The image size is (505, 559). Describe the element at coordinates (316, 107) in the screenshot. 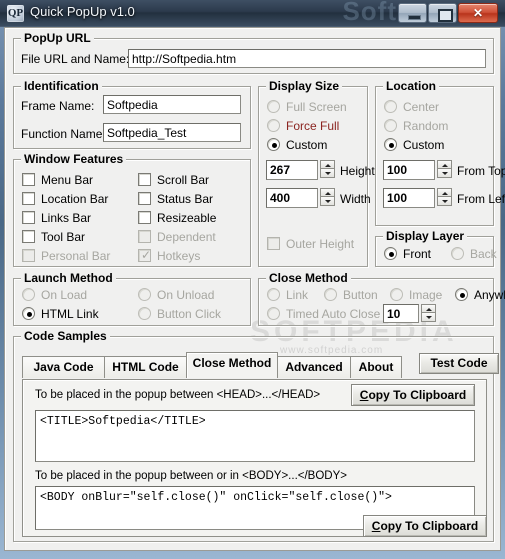

I see `display-size-full-screen-label: Full Screen` at that location.